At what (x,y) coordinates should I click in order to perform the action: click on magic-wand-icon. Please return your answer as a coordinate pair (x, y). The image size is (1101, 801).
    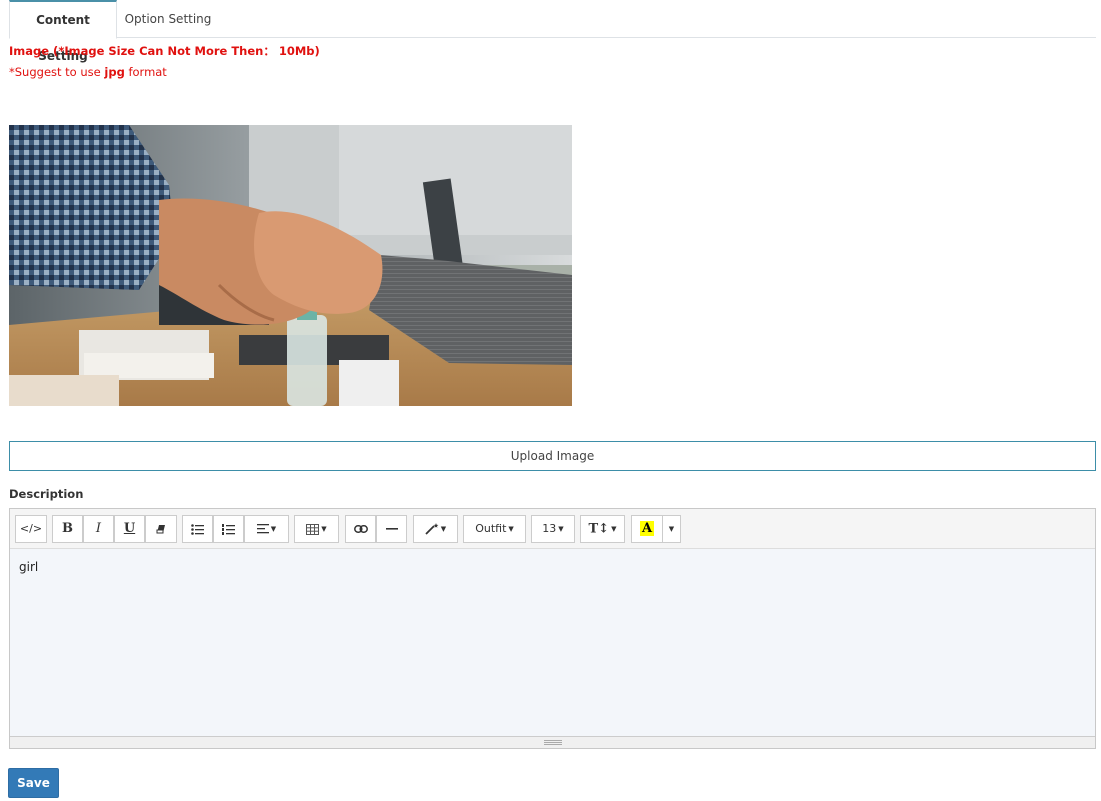
    Looking at the image, I should click on (432, 529).